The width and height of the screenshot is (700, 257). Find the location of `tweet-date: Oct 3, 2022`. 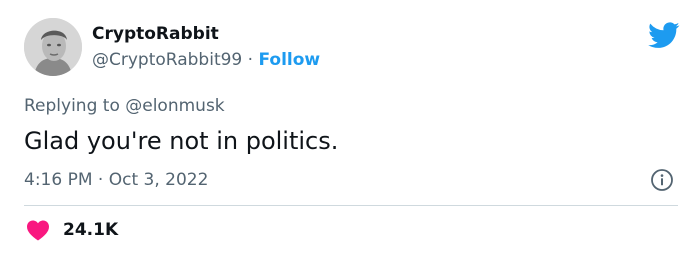

tweet-date: Oct 3, 2022 is located at coordinates (158, 180).